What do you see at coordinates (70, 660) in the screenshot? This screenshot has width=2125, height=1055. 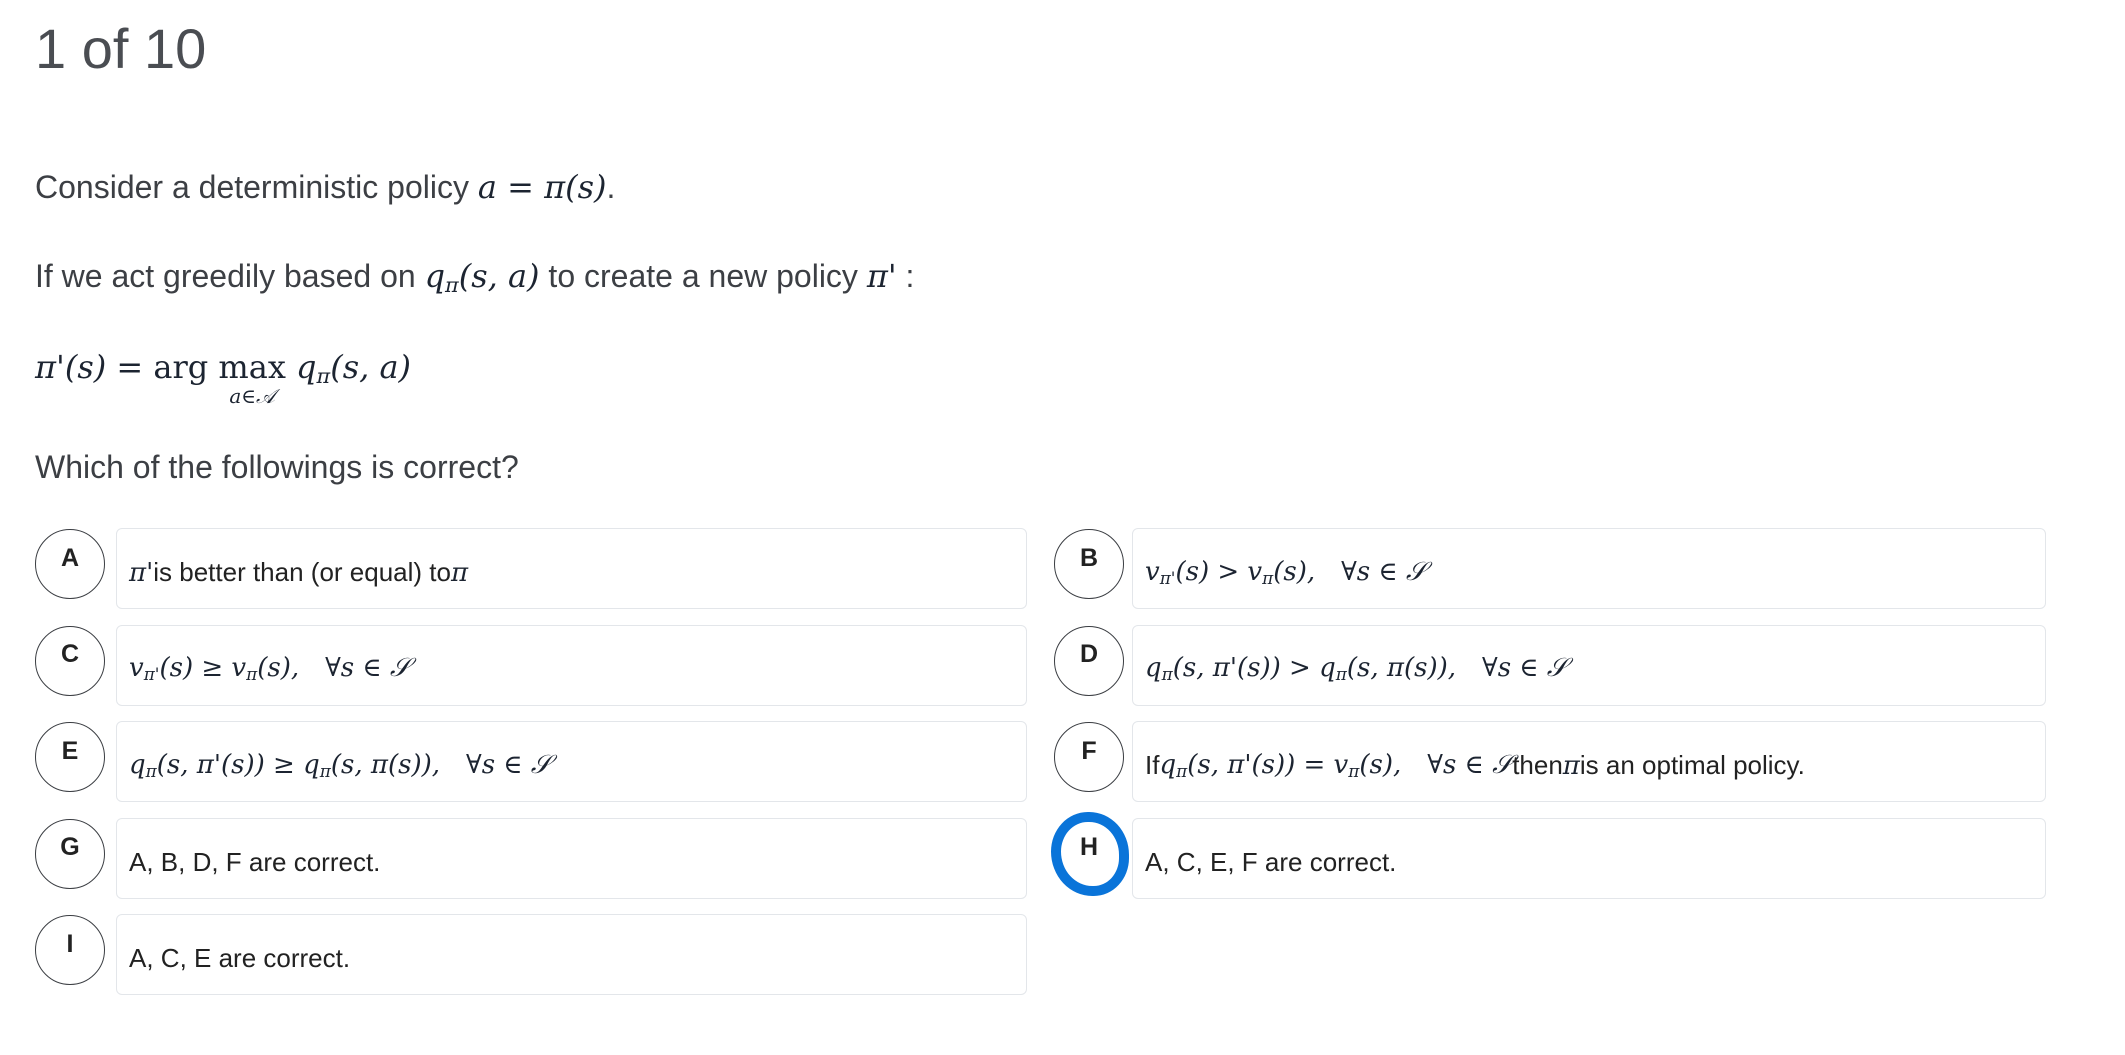 I see `option-letter-button: C` at bounding box center [70, 660].